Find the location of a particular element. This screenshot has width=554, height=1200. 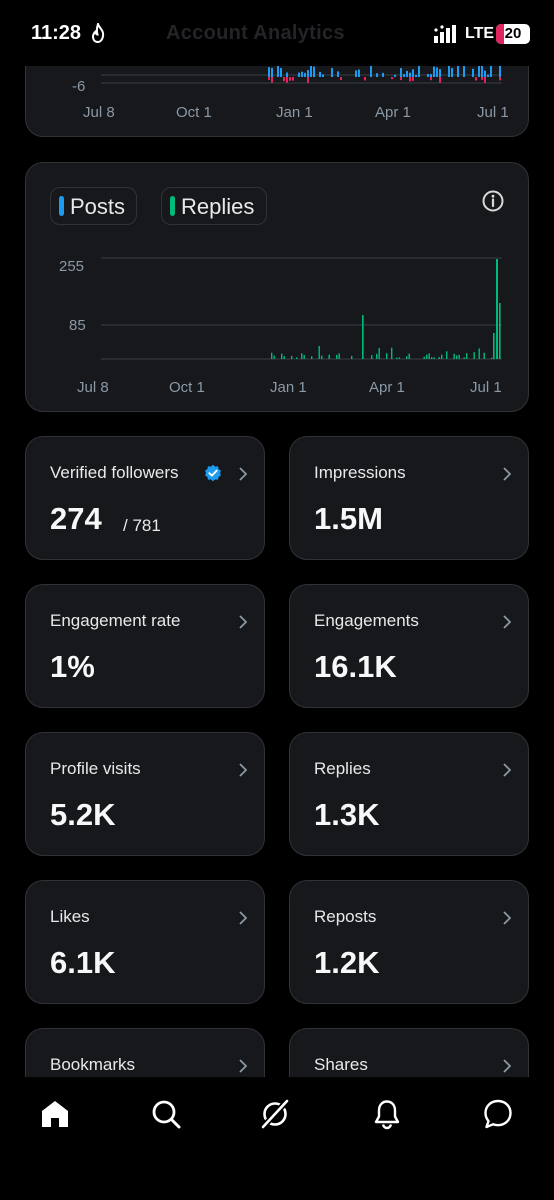

stat-reposts: Reposts 1.2K is located at coordinates (409, 942).